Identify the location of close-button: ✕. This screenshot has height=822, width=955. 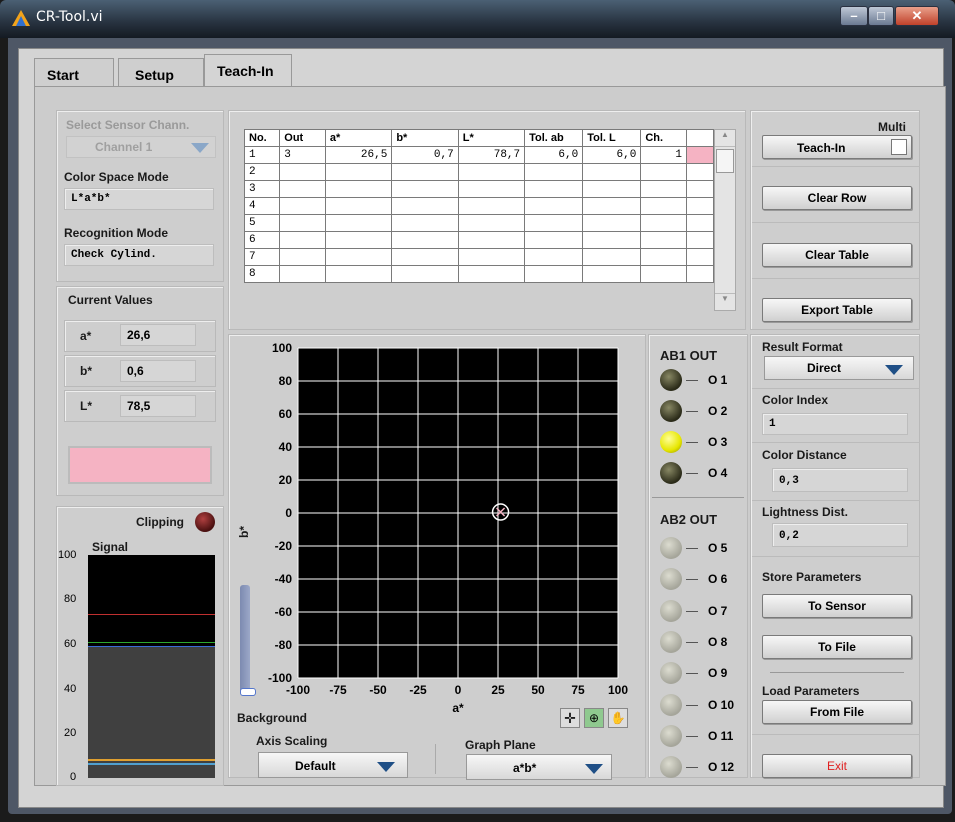
(917, 16).